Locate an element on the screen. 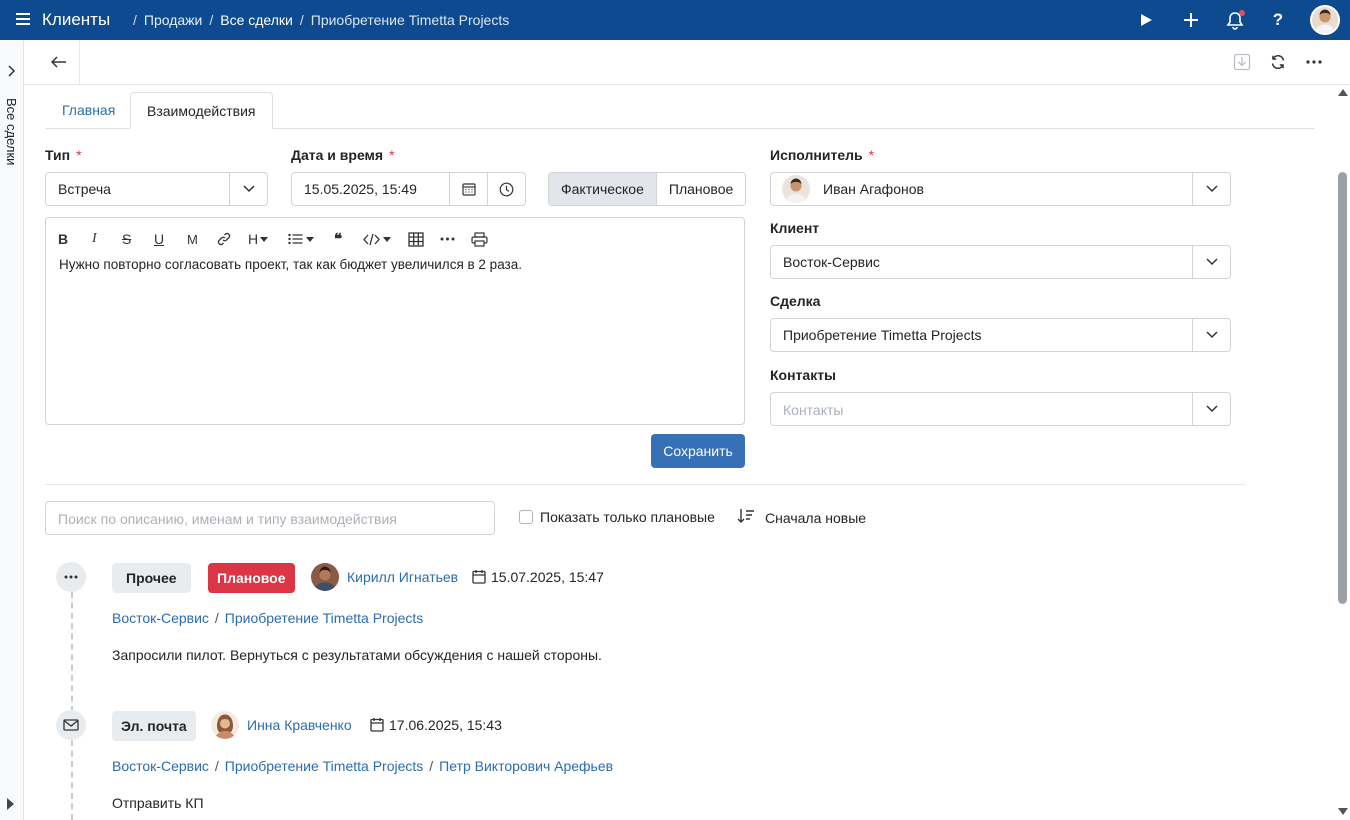  download-icon is located at coordinates (1242, 62).